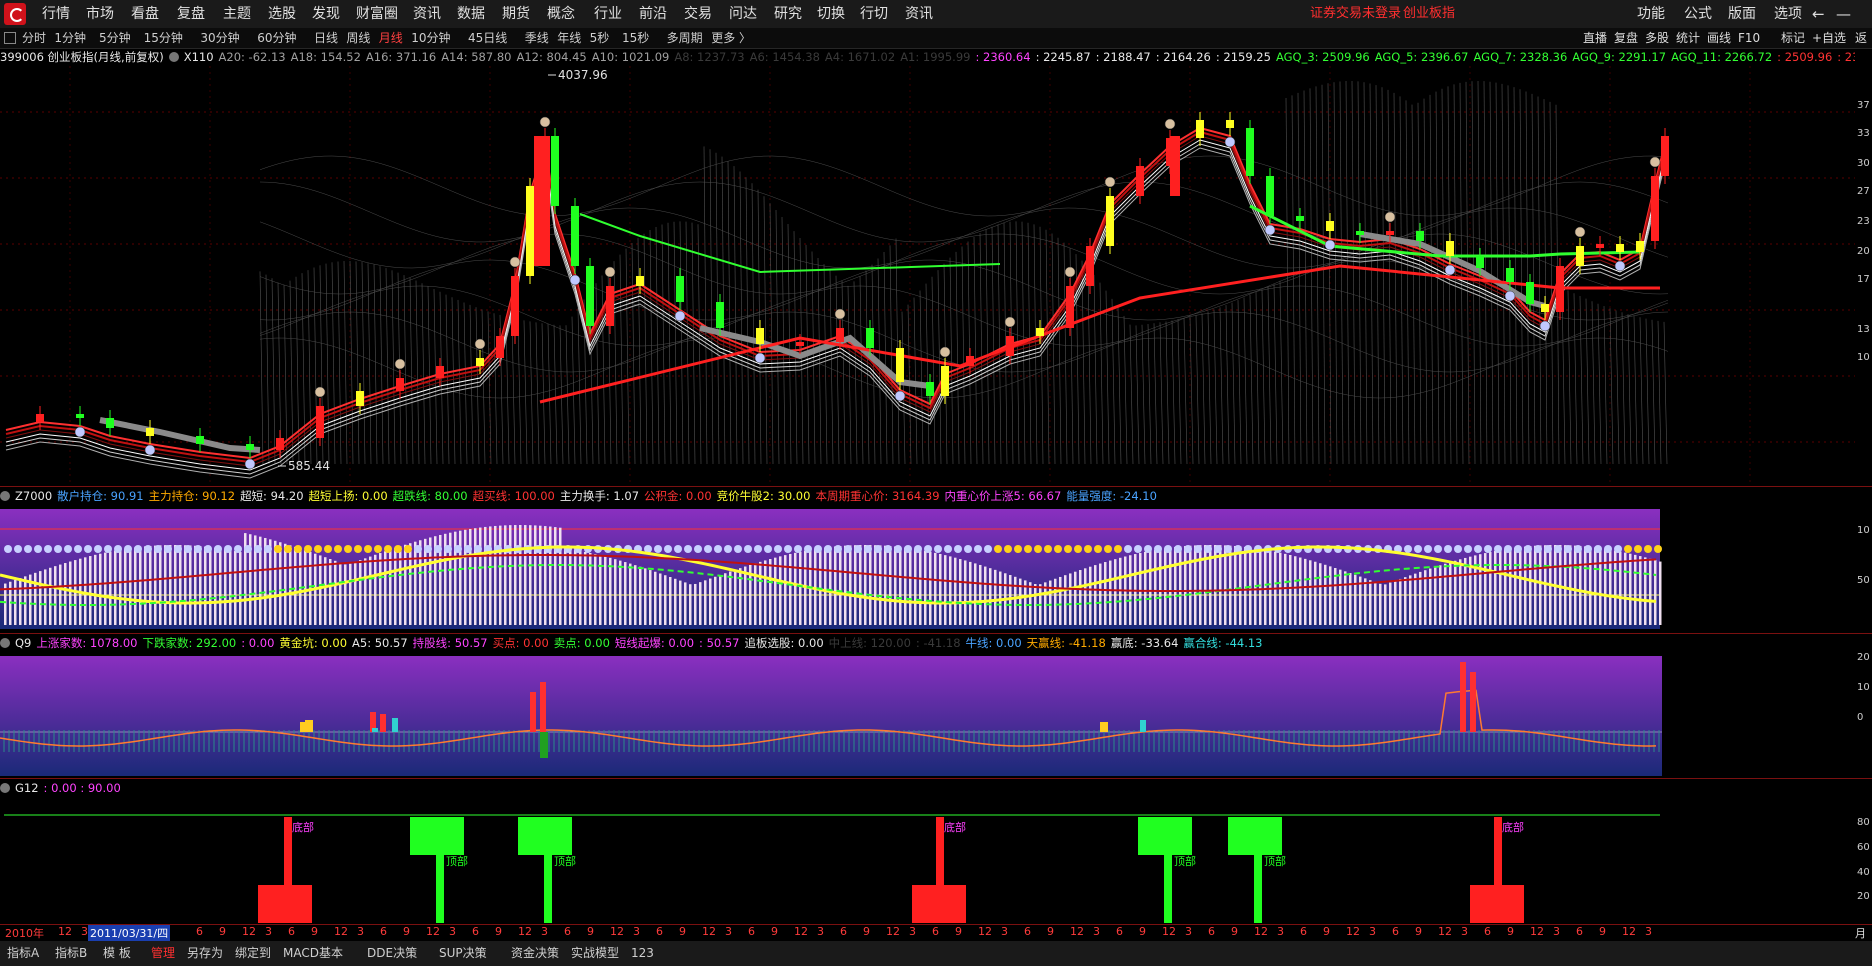  Describe the element at coordinates (145, 14) in the screenshot. I see `menu-item-2: 看盘` at that location.